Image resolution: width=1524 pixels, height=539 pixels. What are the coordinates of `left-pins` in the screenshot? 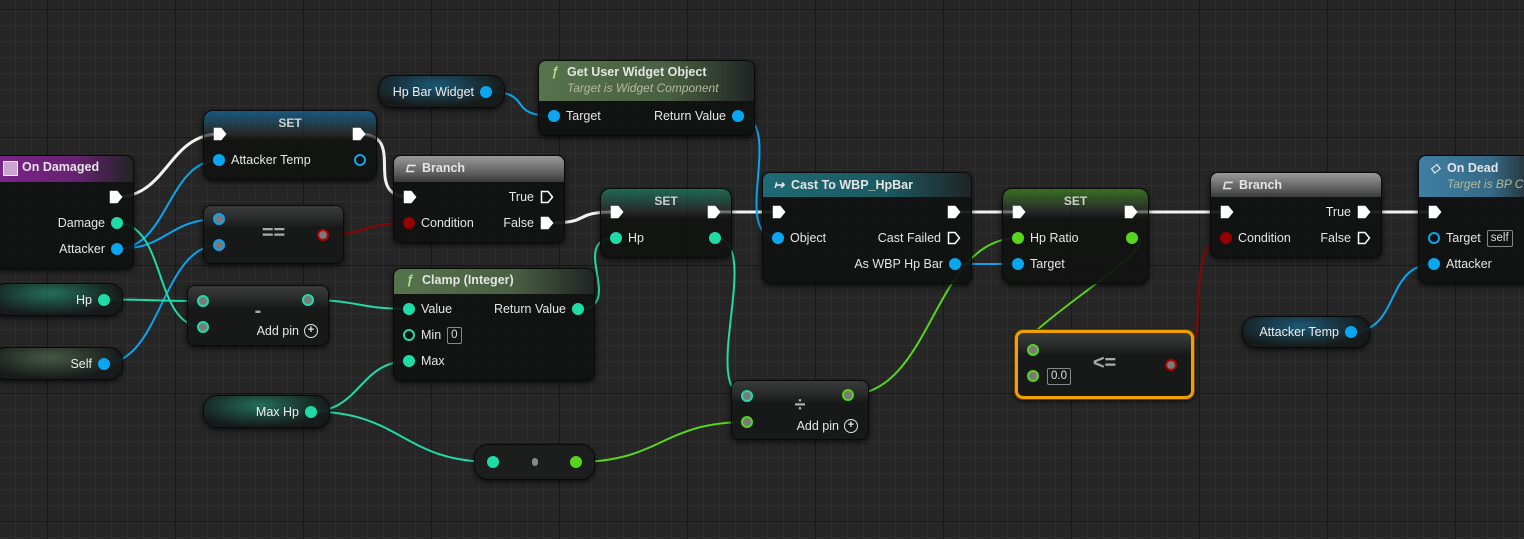 It's located at (410, 197).